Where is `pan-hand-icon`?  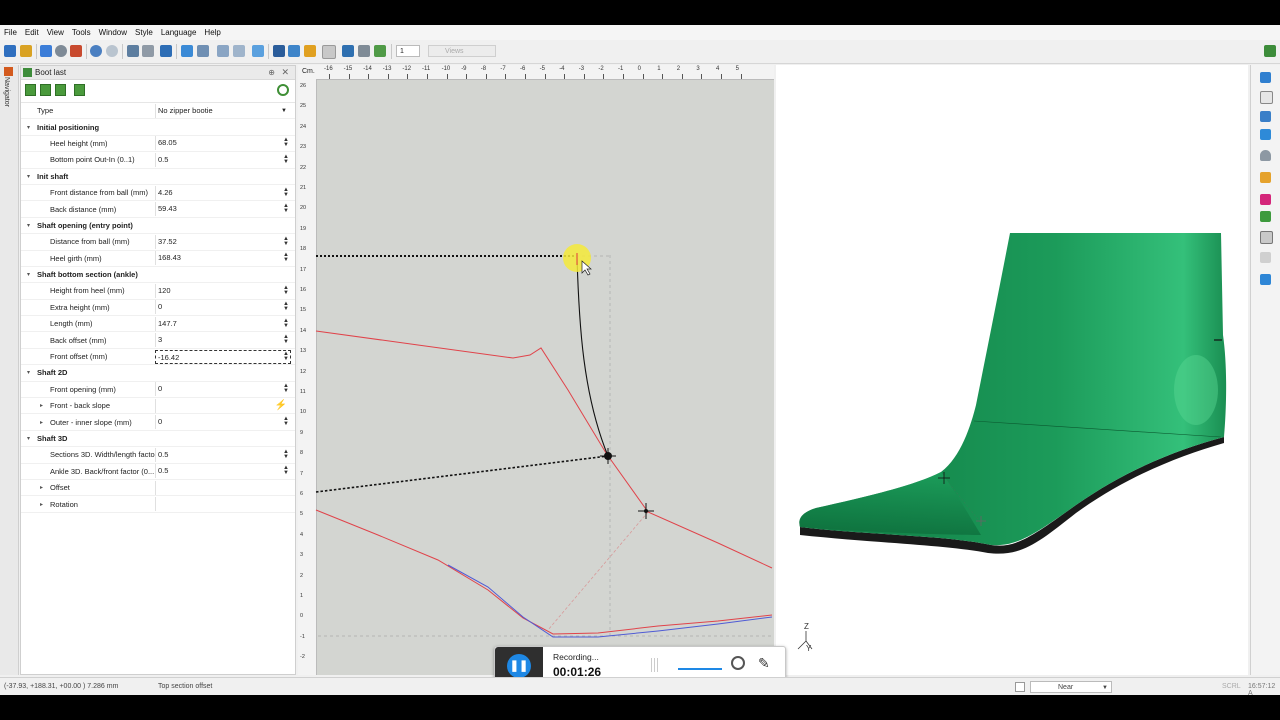 pan-hand-icon is located at coordinates (46, 51).